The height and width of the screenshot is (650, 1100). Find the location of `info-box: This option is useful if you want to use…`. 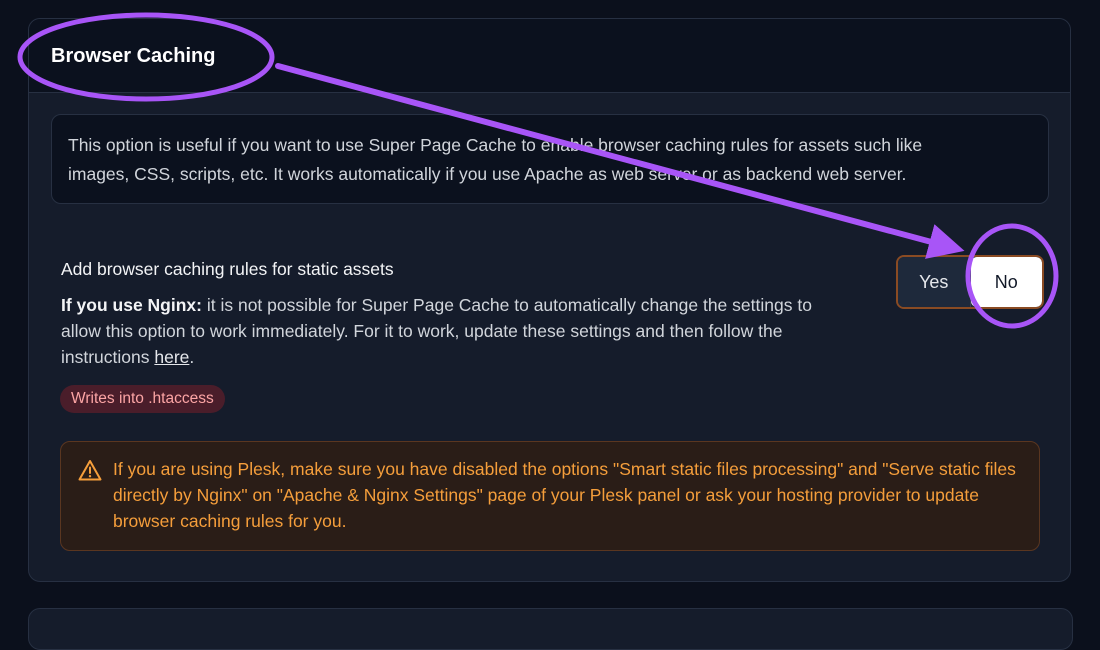

info-box: This option is useful if you want to use… is located at coordinates (550, 159).